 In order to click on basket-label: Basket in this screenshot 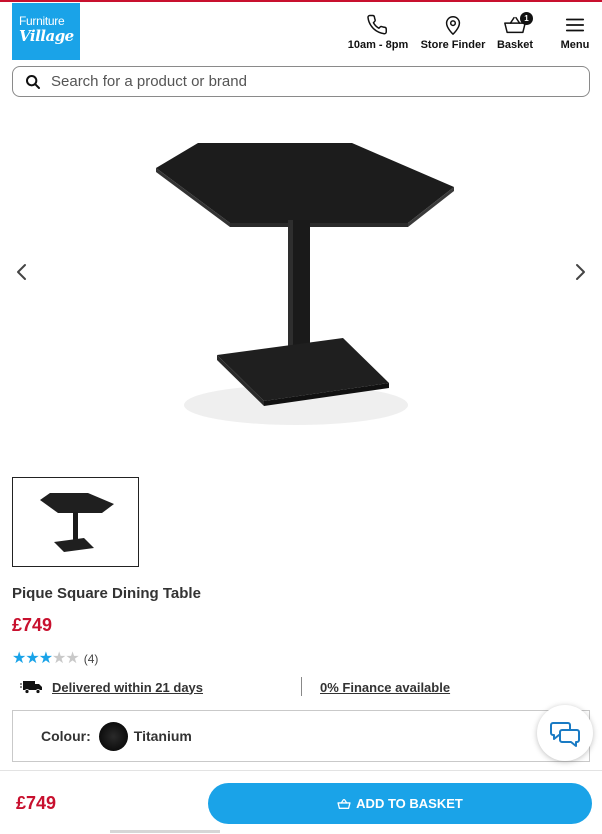, I will do `click(515, 45)`.